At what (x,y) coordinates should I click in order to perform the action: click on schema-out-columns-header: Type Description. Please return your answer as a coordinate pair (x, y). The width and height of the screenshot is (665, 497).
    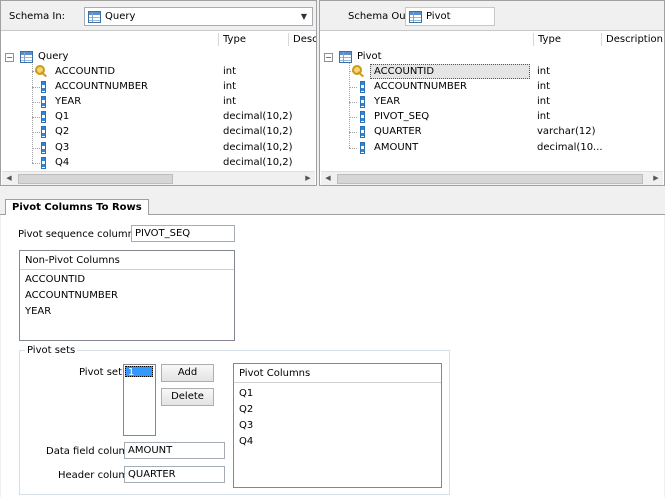
    Looking at the image, I should click on (492, 39).